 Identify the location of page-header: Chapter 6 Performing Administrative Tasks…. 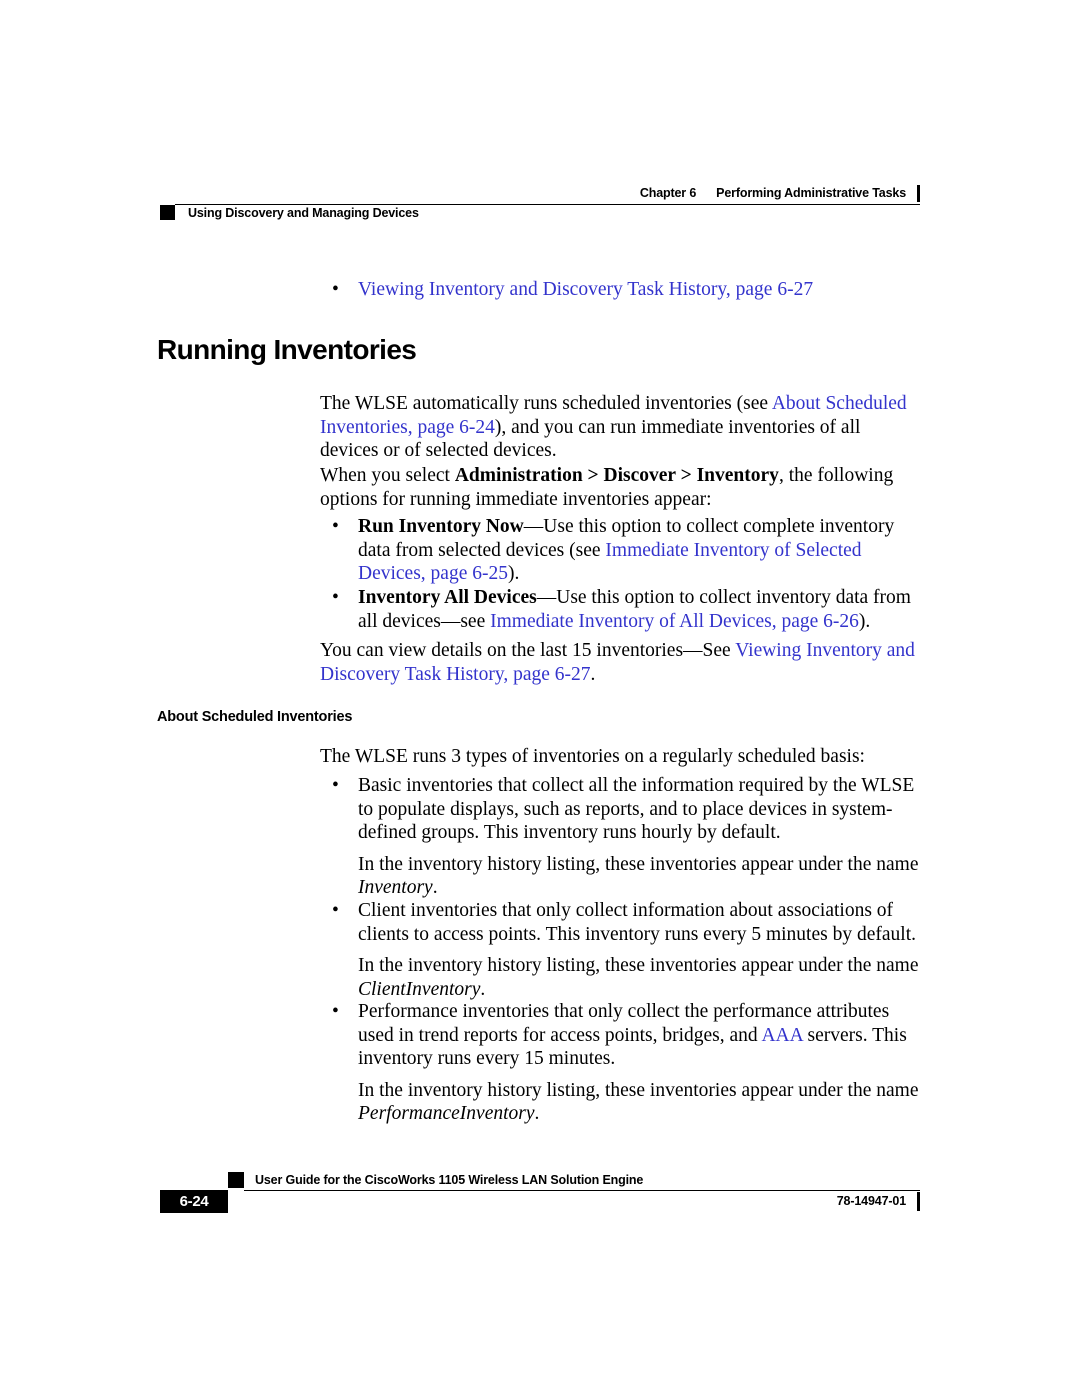
(540, 207).